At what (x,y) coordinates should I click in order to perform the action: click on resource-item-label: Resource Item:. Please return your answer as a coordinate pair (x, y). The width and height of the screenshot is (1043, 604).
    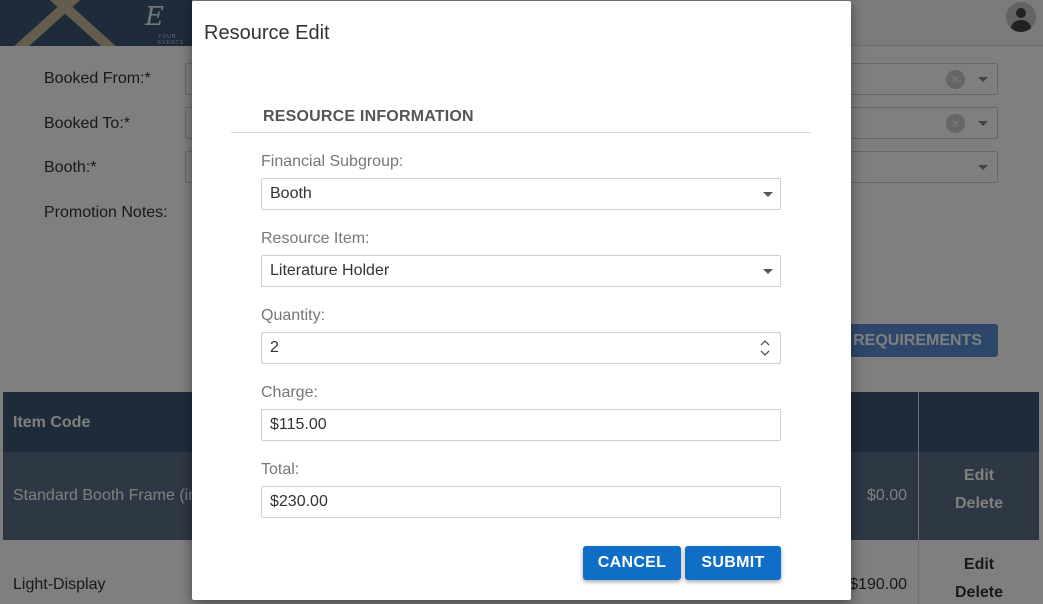
    Looking at the image, I should click on (315, 238).